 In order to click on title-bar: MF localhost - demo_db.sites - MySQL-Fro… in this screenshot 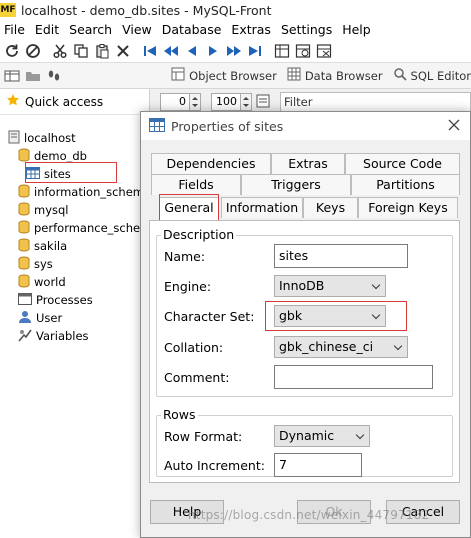, I will do `click(235, 10)`.